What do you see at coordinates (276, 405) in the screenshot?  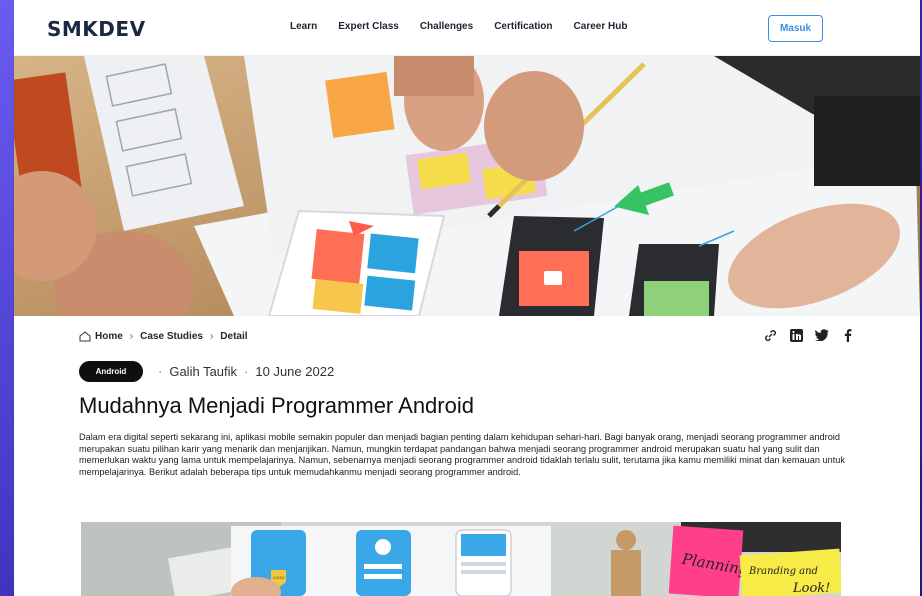 I see `article-title: Mudahnya Menjadi Programmer Android` at bounding box center [276, 405].